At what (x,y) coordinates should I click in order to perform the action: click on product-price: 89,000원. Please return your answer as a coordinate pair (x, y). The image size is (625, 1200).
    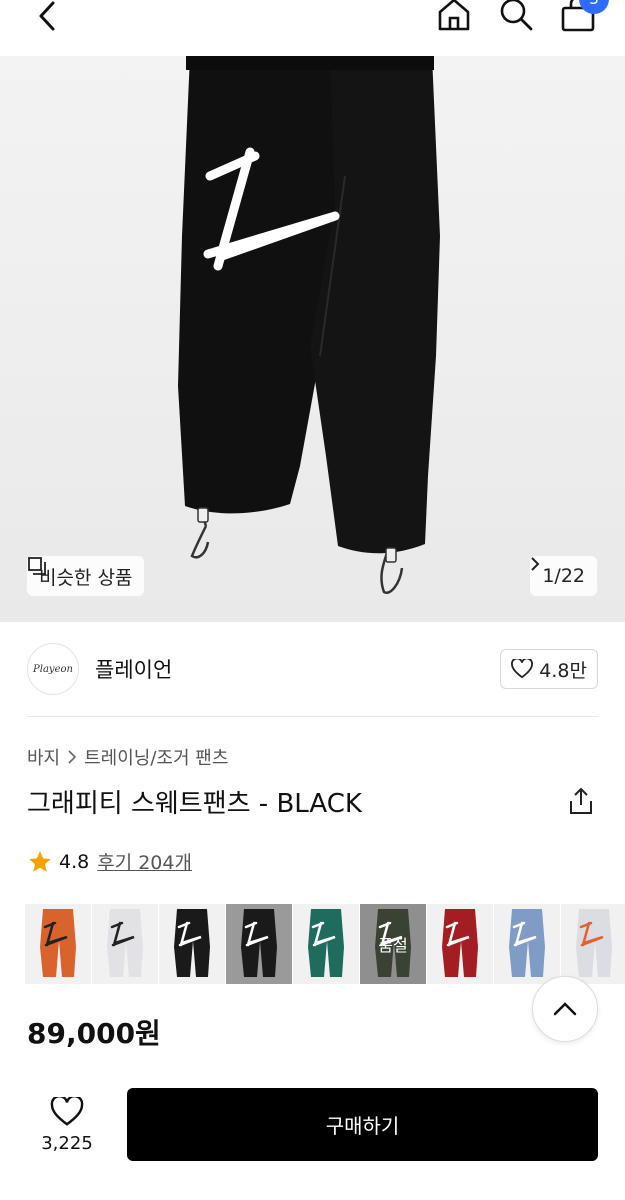
    Looking at the image, I should click on (94, 1033).